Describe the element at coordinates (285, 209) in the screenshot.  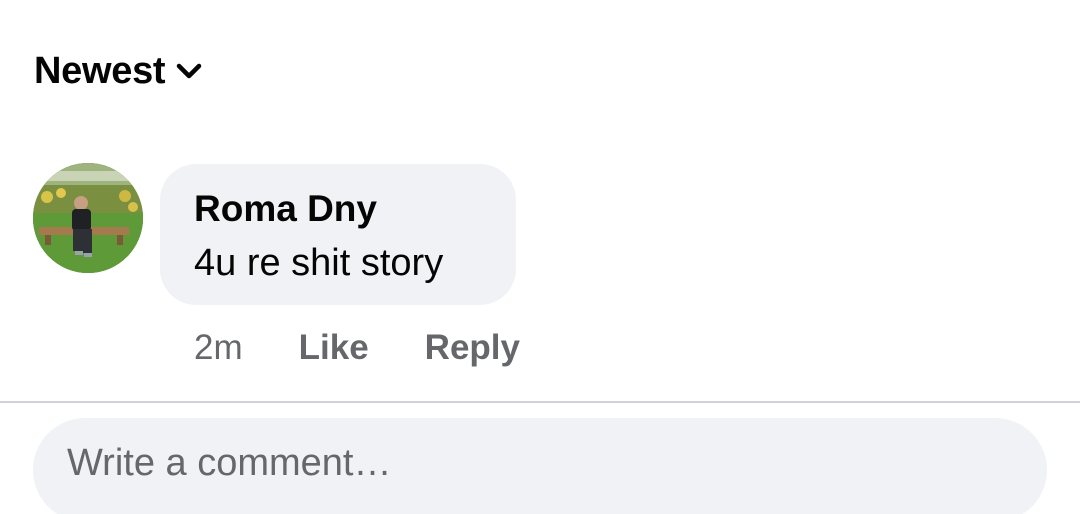
I see `comment-author: Roma Dny` at that location.